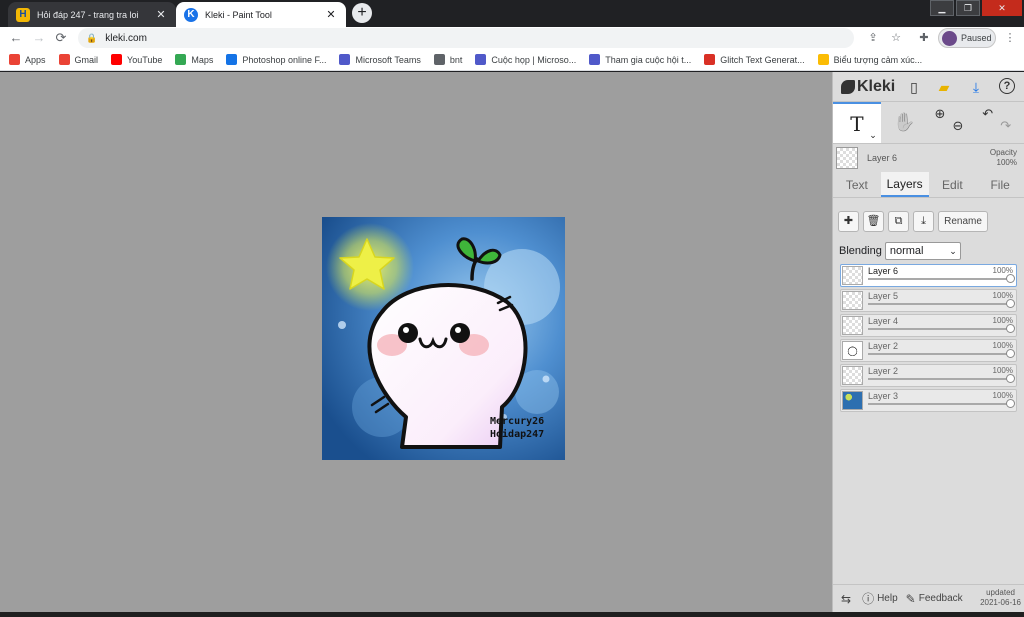 This screenshot has width=1024, height=617. I want to click on profile-button: Paused, so click(967, 38).